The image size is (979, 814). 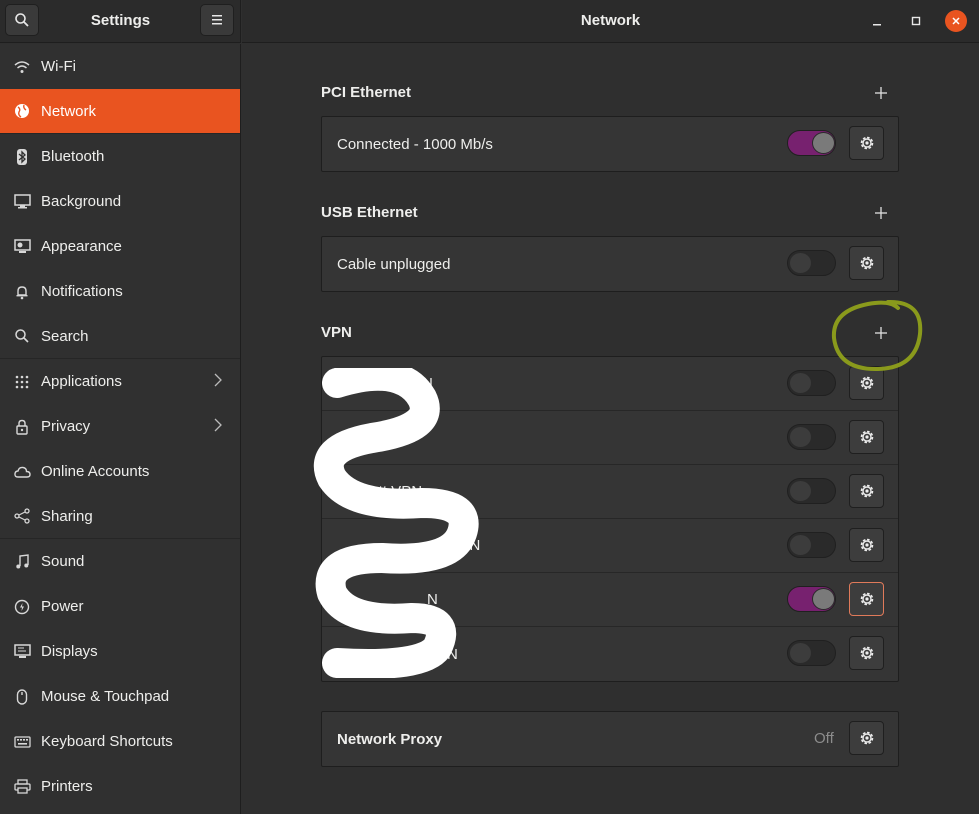 What do you see at coordinates (22, 562) in the screenshot?
I see `music-icon` at bounding box center [22, 562].